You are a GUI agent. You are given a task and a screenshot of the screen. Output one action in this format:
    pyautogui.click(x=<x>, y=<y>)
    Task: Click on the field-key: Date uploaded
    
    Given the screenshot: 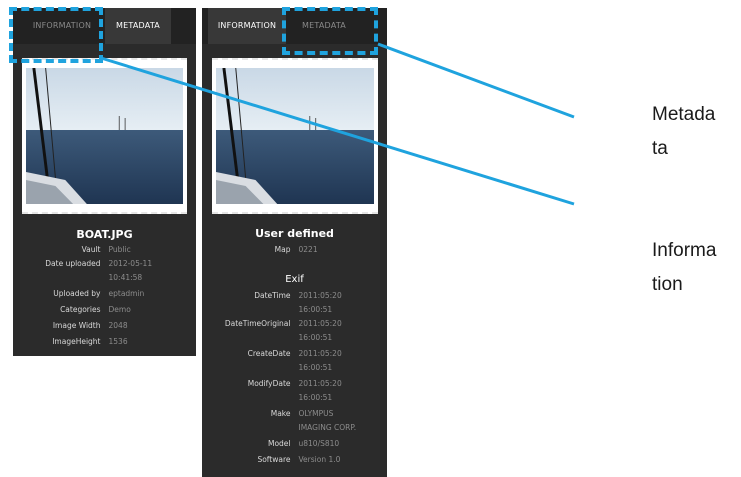 What is the action you would take?
    pyautogui.click(x=73, y=263)
    